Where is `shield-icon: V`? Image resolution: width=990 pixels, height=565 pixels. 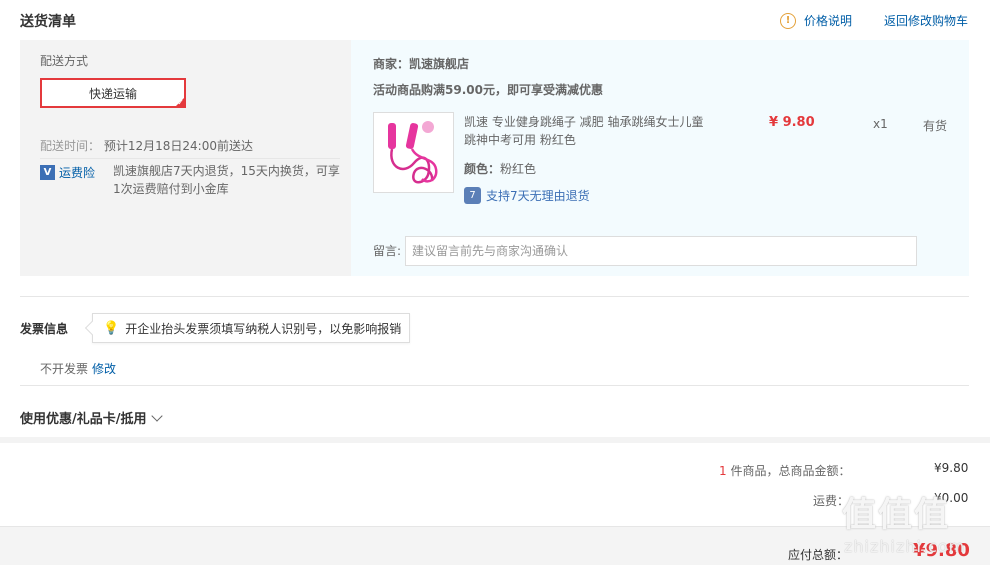
shield-icon: V is located at coordinates (47, 172).